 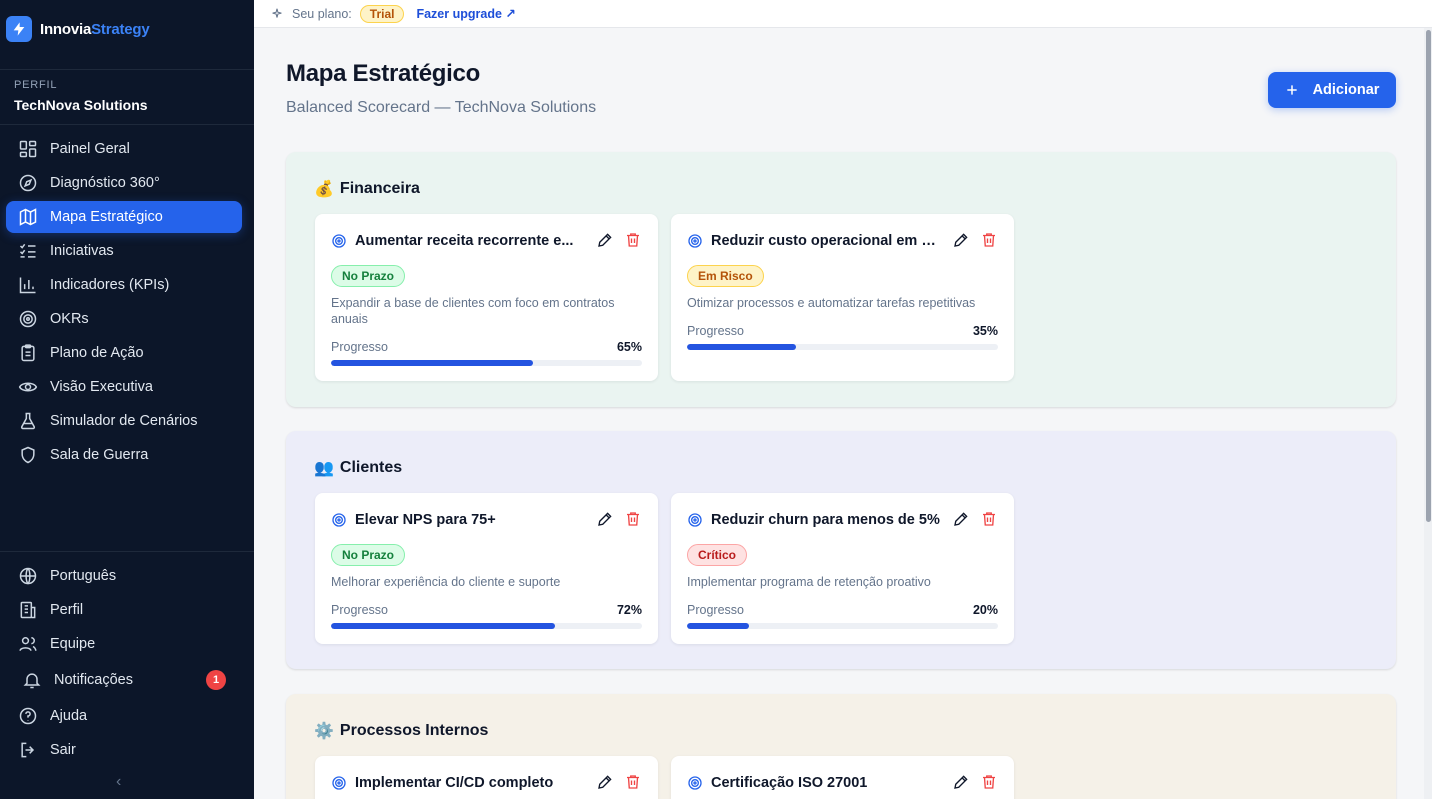 What do you see at coordinates (985, 331) in the screenshot?
I see `progress-value: 35%` at bounding box center [985, 331].